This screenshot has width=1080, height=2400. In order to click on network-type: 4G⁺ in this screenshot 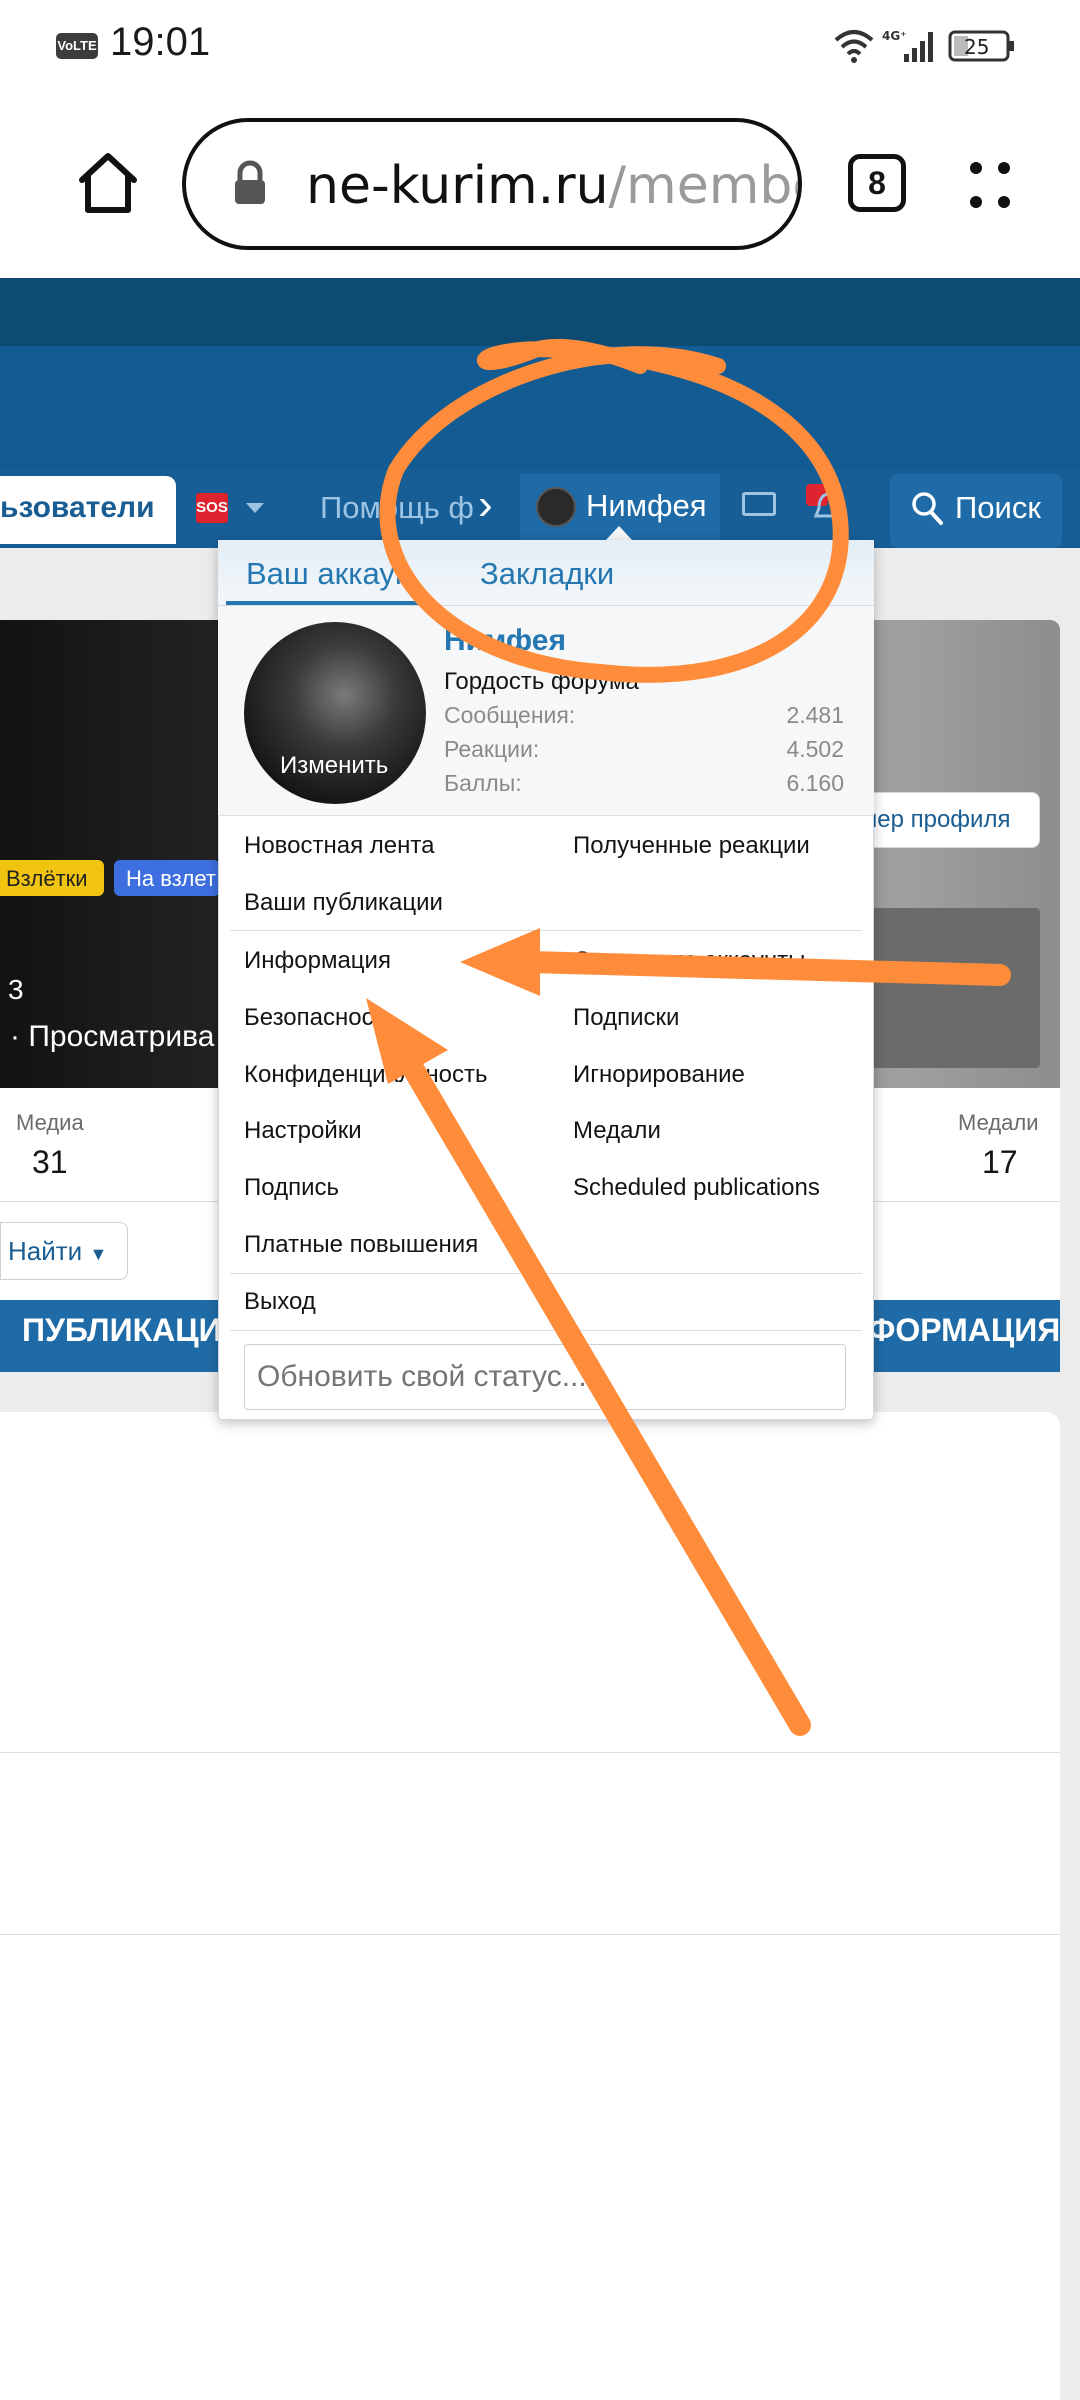, I will do `click(894, 36)`.